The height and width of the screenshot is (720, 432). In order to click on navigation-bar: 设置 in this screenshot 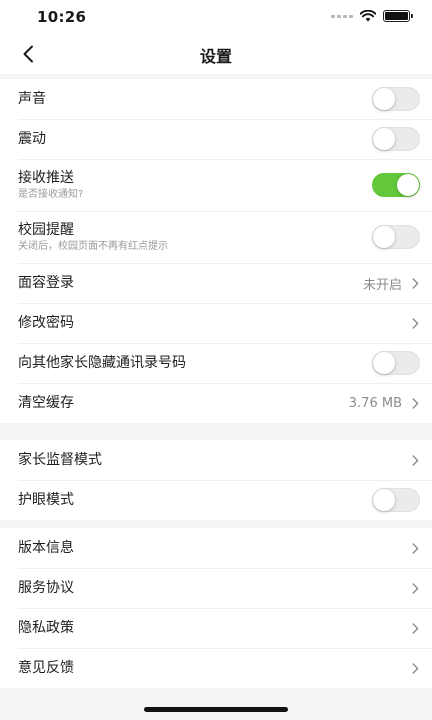, I will do `click(216, 54)`.